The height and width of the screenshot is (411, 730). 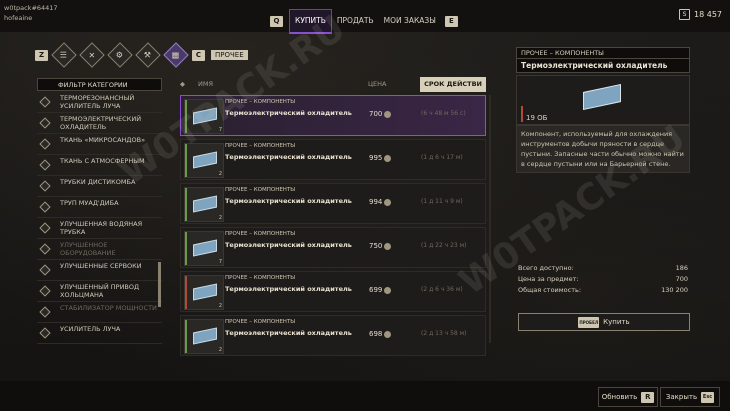 What do you see at coordinates (380, 202) in the screenshot?
I see `row-price: 994` at bounding box center [380, 202].